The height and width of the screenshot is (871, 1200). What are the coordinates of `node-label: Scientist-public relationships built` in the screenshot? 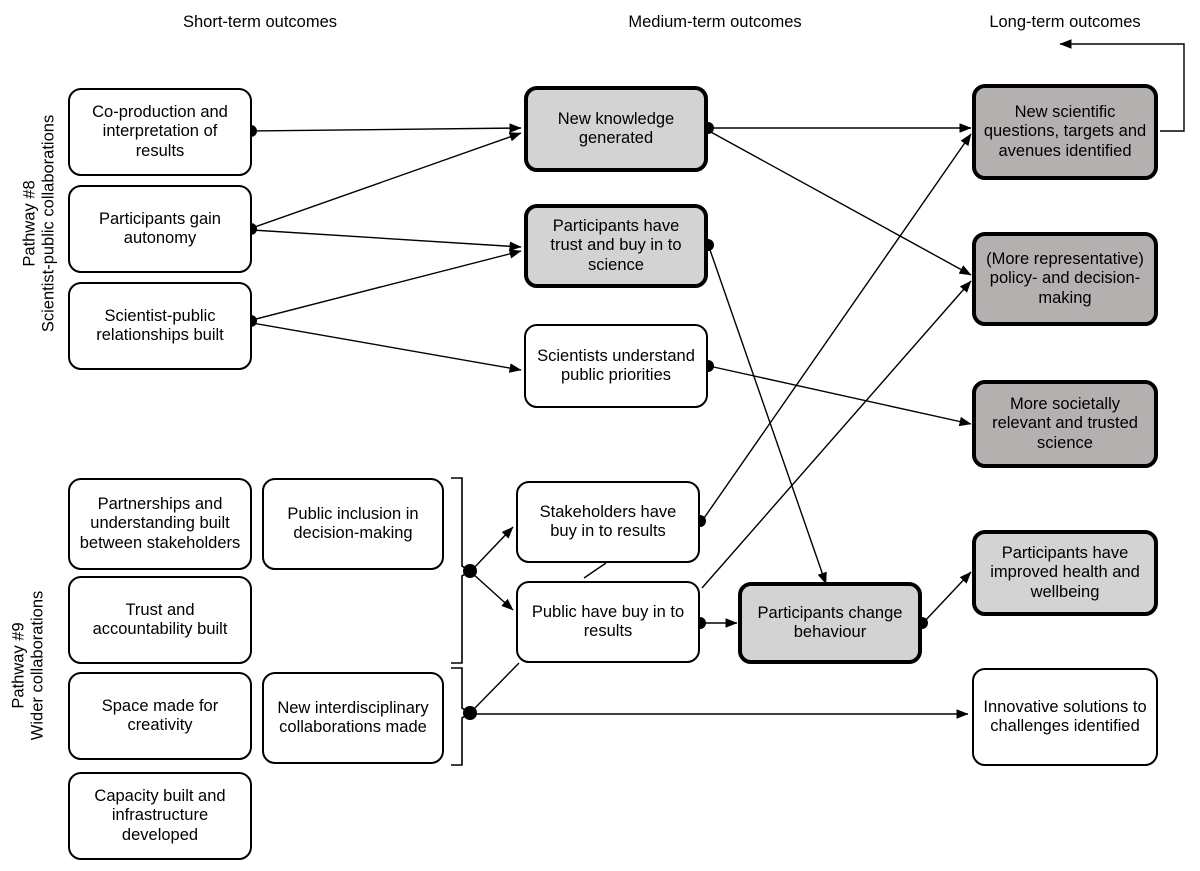 It's located at (160, 325).